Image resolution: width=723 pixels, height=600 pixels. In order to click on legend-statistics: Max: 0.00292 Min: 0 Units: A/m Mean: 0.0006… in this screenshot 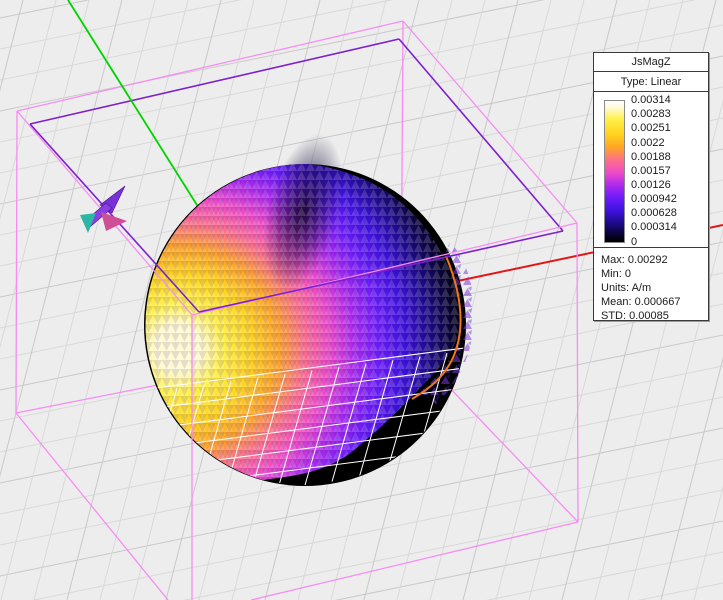, I will do `click(651, 284)`.